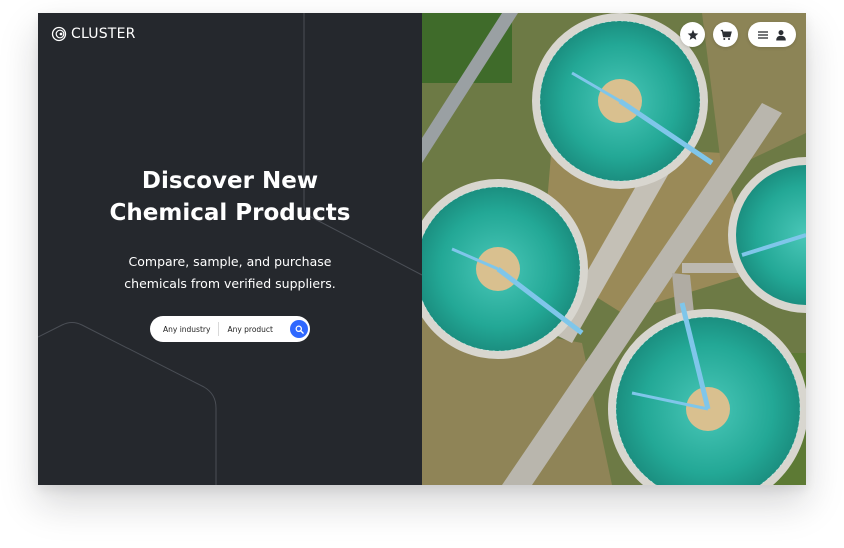 The width and height of the screenshot is (844, 548). I want to click on hero-subtitle-line-2: chemicals from verified suppliers., so click(230, 283).